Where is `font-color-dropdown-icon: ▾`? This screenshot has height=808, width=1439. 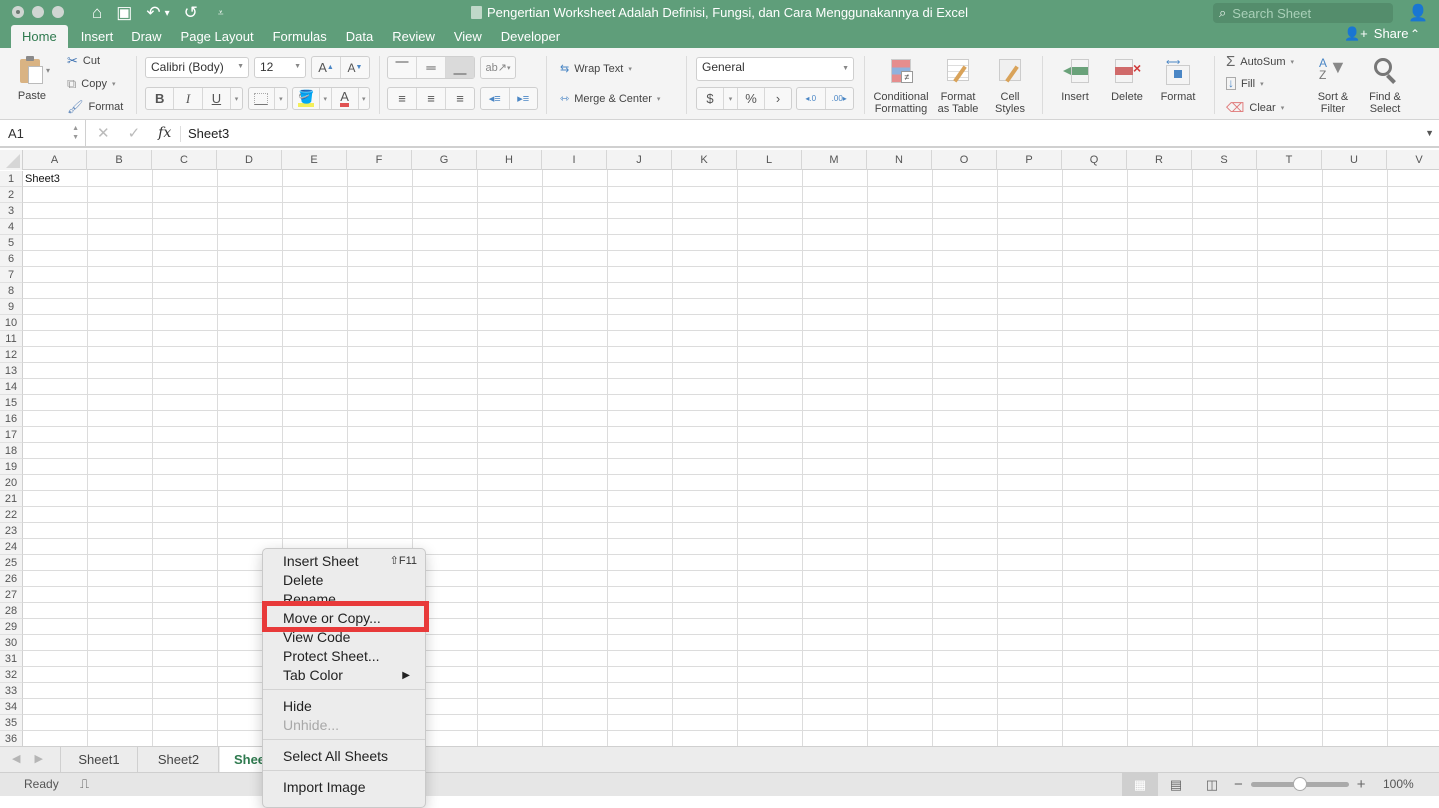
font-color-dropdown-icon: ▾ is located at coordinates (364, 98).